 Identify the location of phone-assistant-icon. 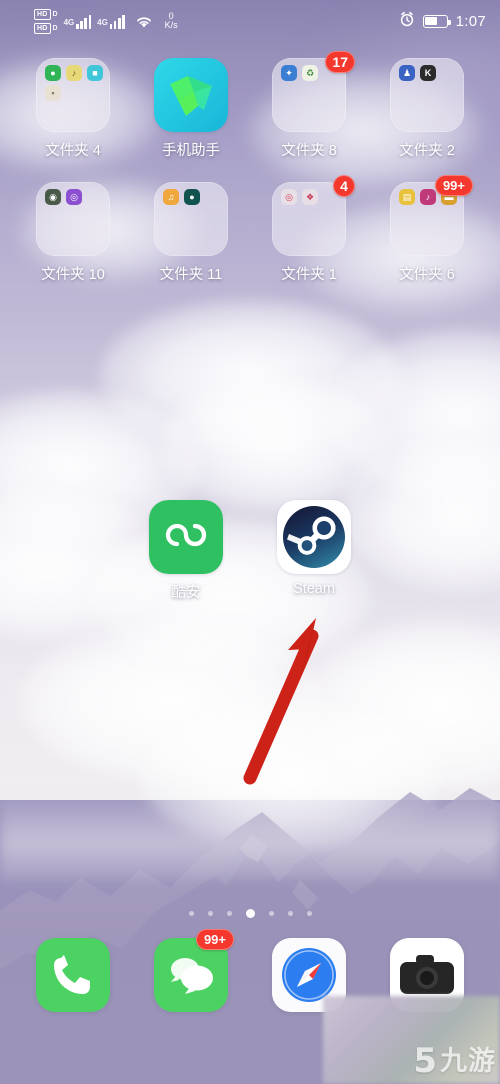
(191, 95).